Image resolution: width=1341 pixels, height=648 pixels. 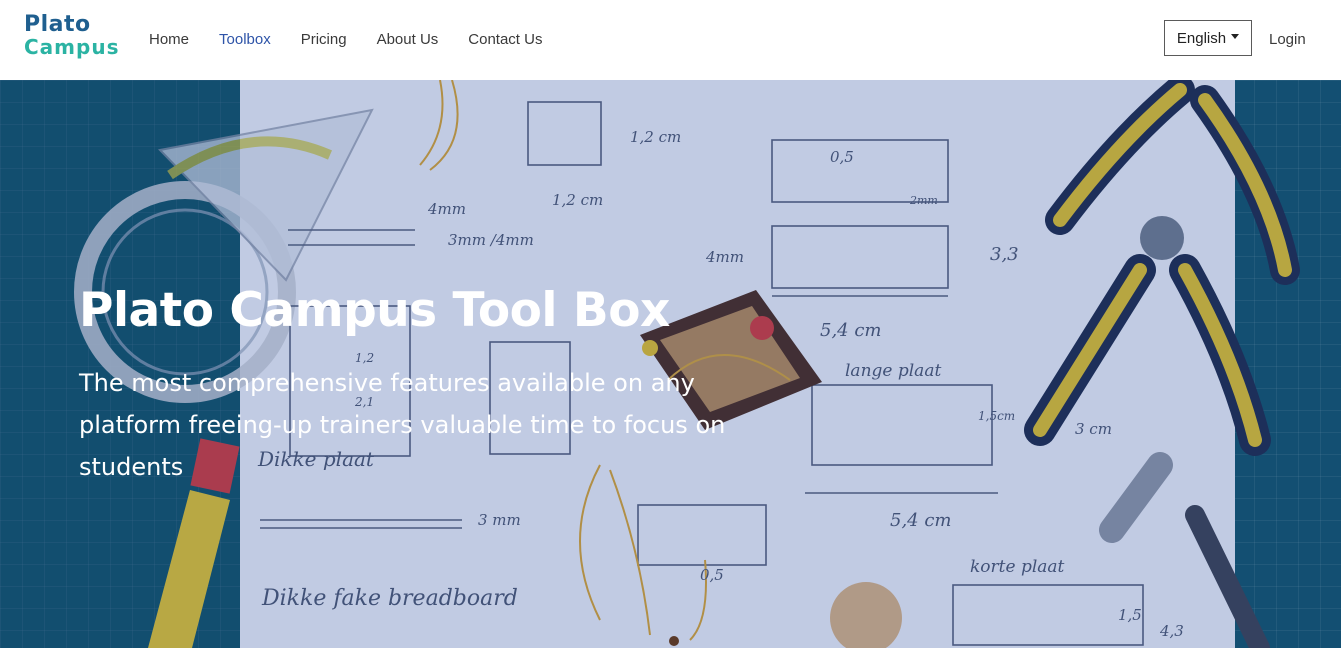 I want to click on nav-toolbox: Toolbox, so click(x=245, y=39).